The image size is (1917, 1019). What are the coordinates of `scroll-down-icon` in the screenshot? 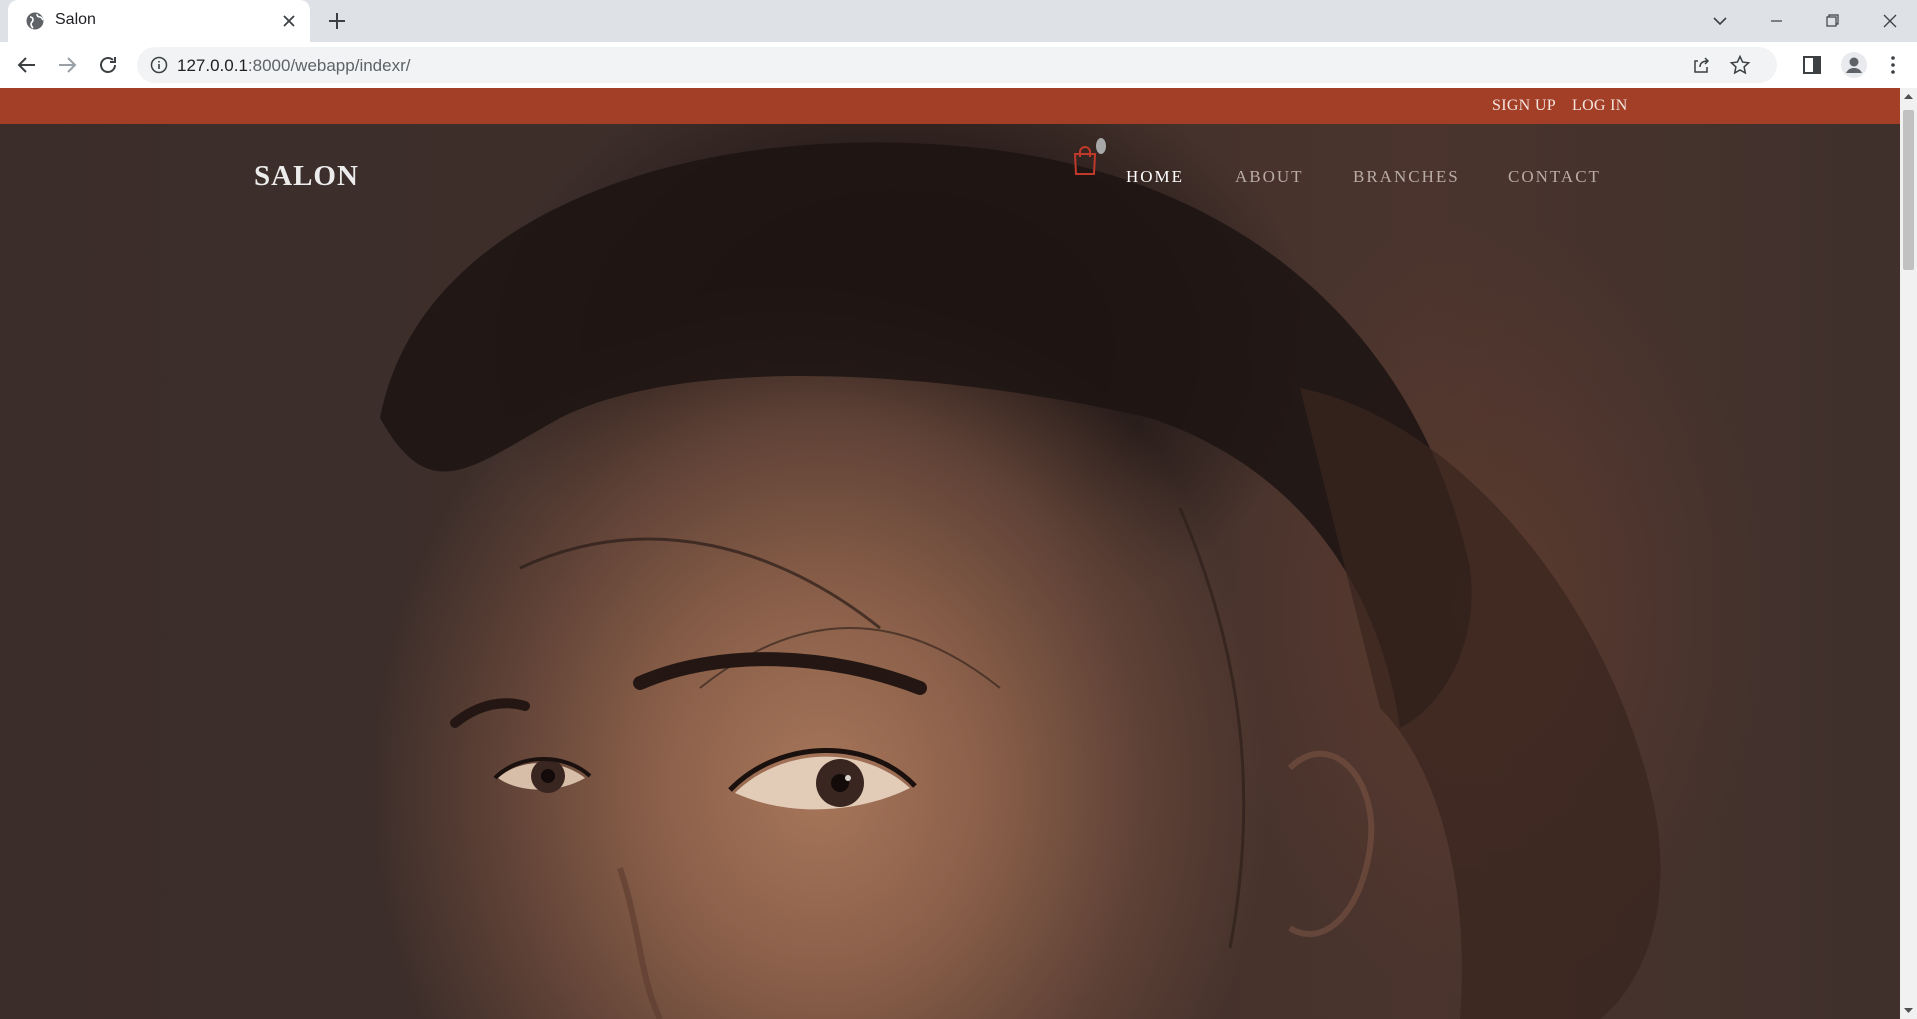 It's located at (1908, 1010).